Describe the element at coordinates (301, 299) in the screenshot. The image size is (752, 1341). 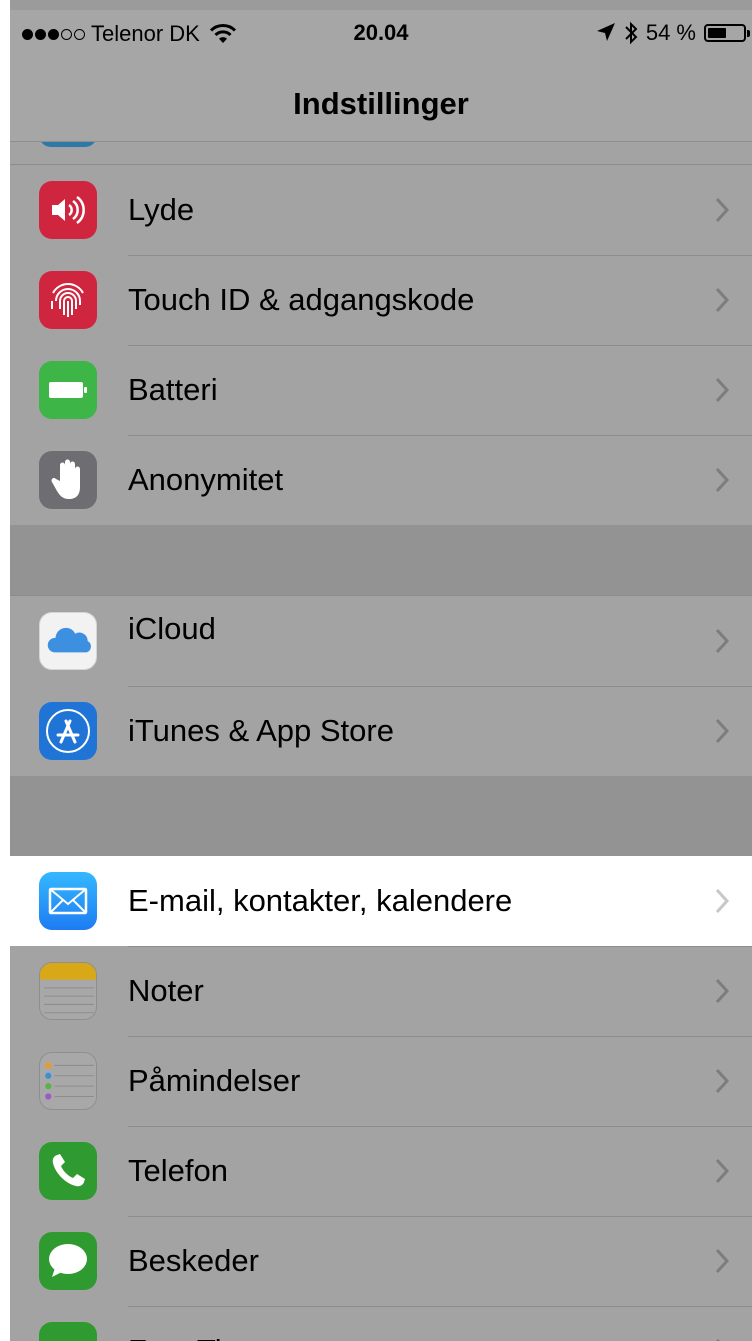
I see `row-label: Touch ID & adgangskode` at that location.